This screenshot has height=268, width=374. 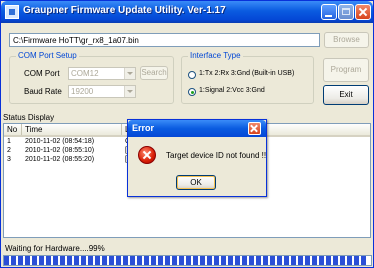 I want to click on row-time: 2010-11-02 (08:54:18), so click(x=60, y=141).